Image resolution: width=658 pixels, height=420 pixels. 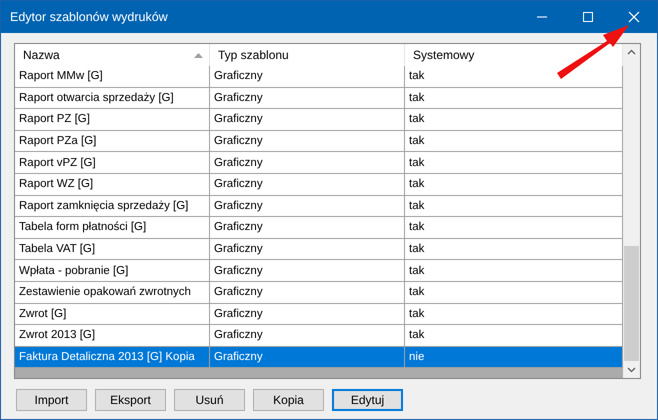 What do you see at coordinates (112, 119) in the screenshot?
I see `table-cell: Raport PZ [G]` at bounding box center [112, 119].